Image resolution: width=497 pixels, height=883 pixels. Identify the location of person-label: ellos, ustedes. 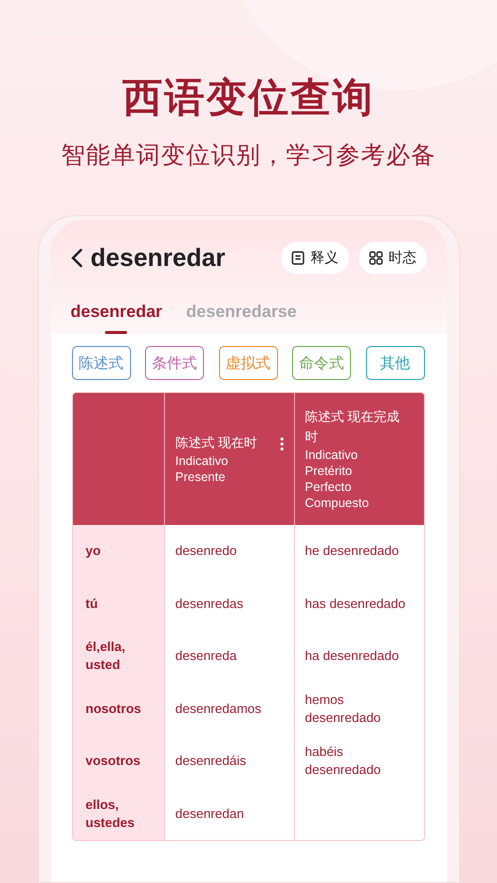
(111, 814).